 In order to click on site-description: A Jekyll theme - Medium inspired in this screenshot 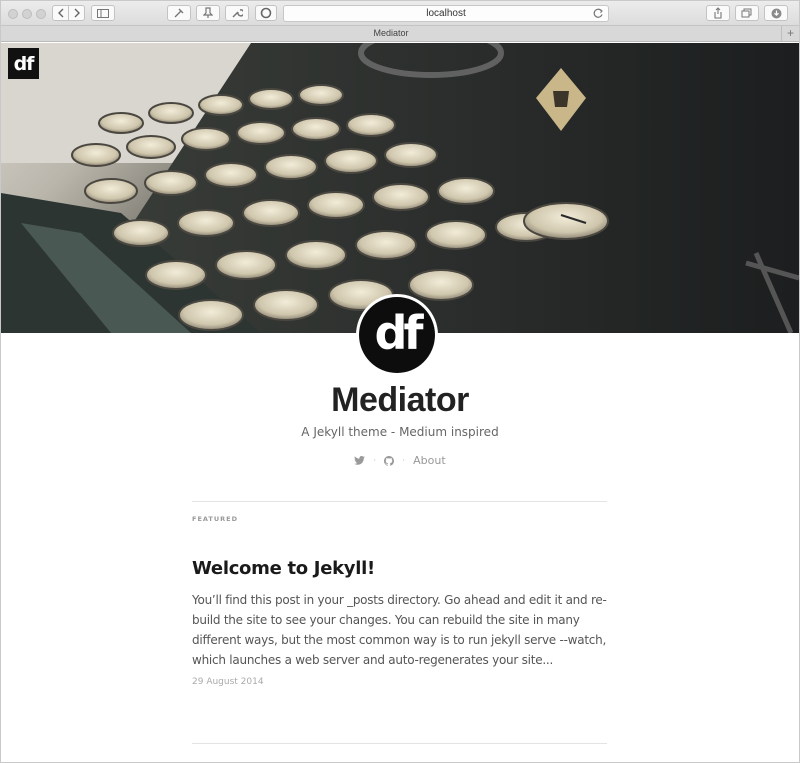, I will do `click(400, 432)`.